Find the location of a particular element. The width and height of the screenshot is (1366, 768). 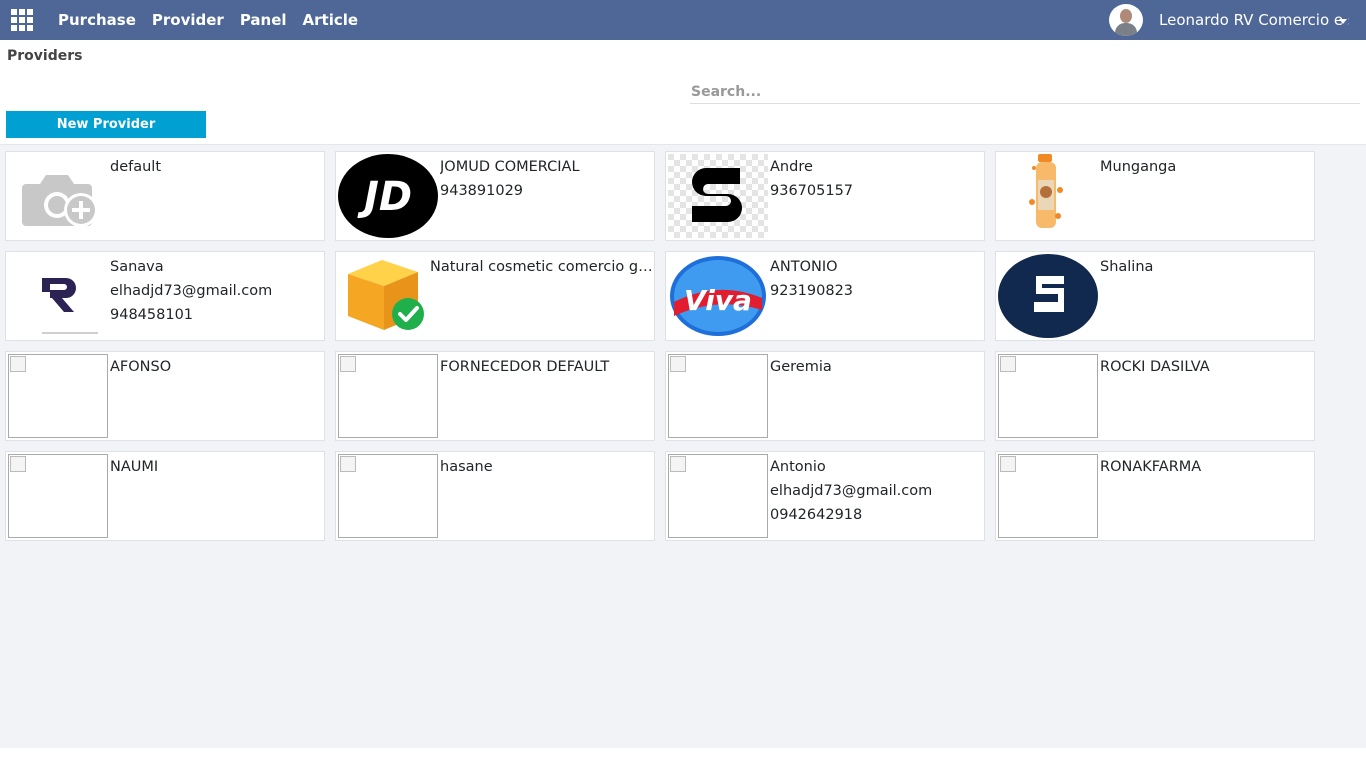

provider-name: AFONSO is located at coordinates (141, 367).